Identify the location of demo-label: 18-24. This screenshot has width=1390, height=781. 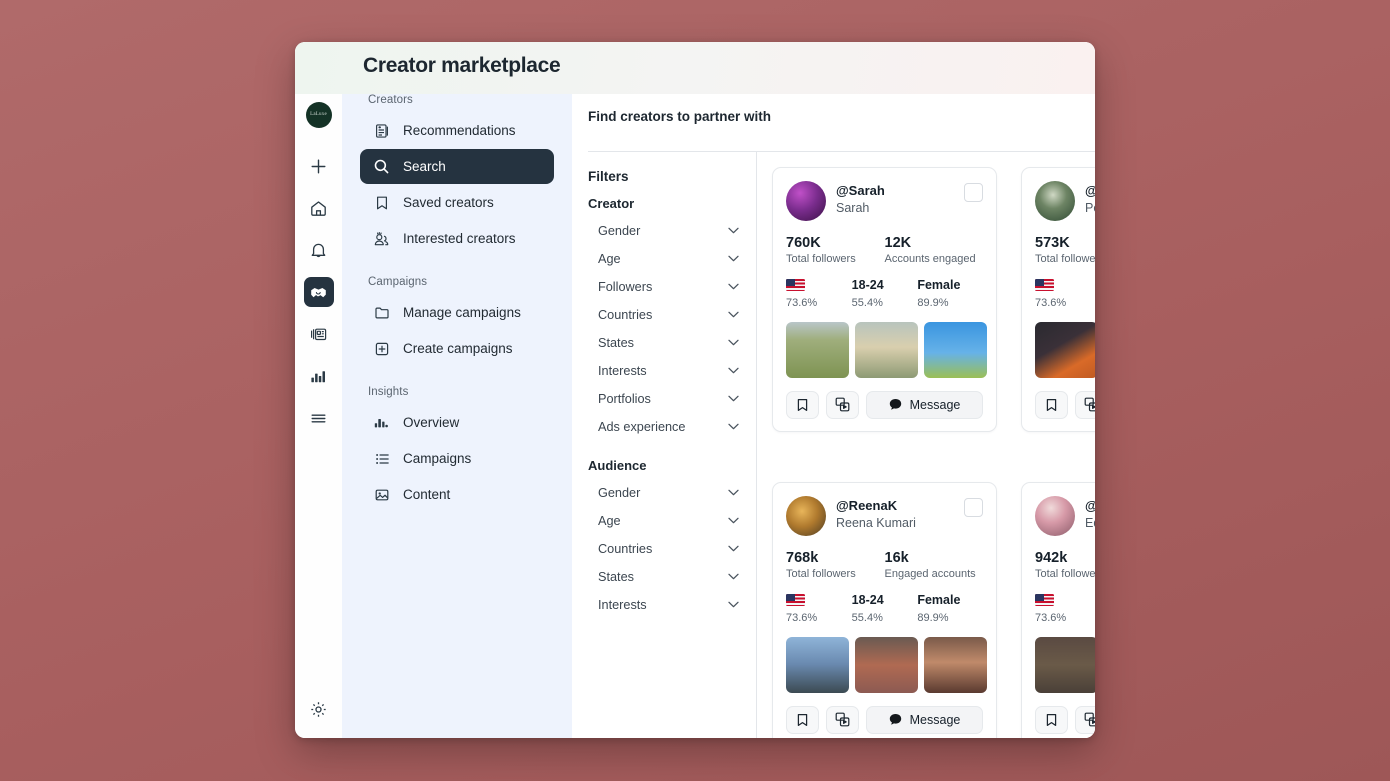
(867, 285).